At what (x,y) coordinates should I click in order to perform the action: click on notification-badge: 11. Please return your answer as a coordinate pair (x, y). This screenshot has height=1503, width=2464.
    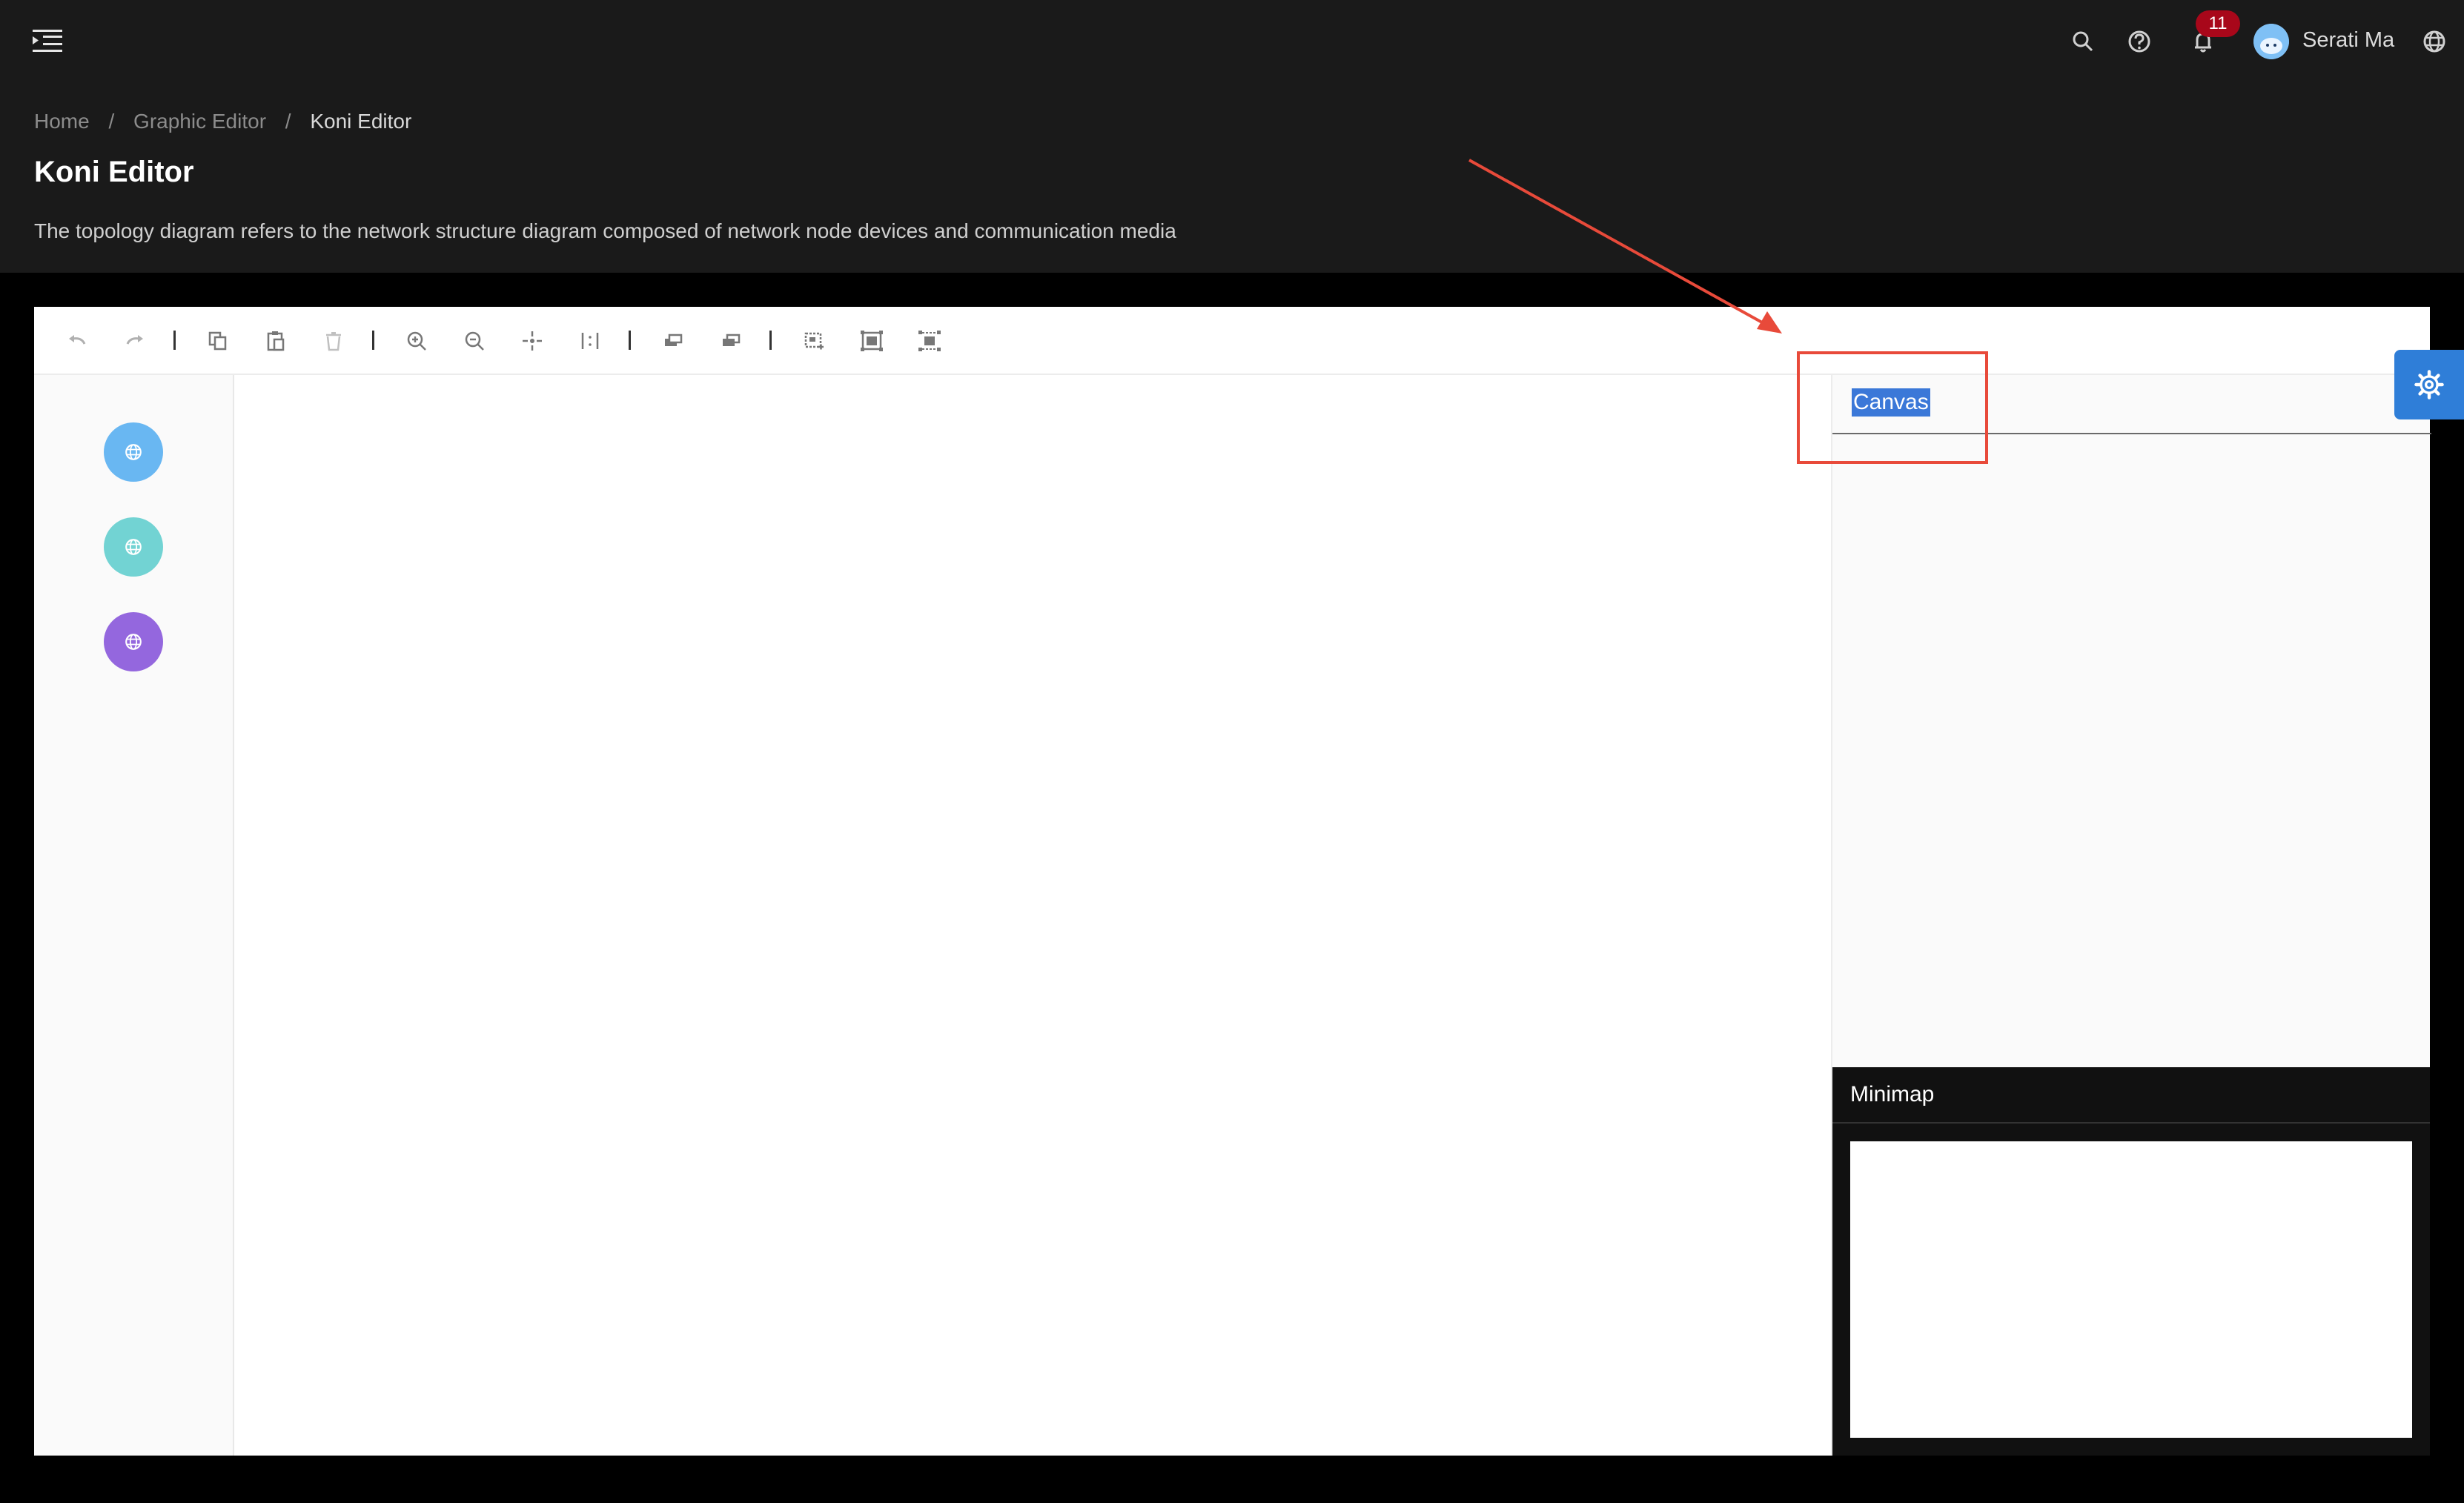
    Looking at the image, I should click on (2218, 23).